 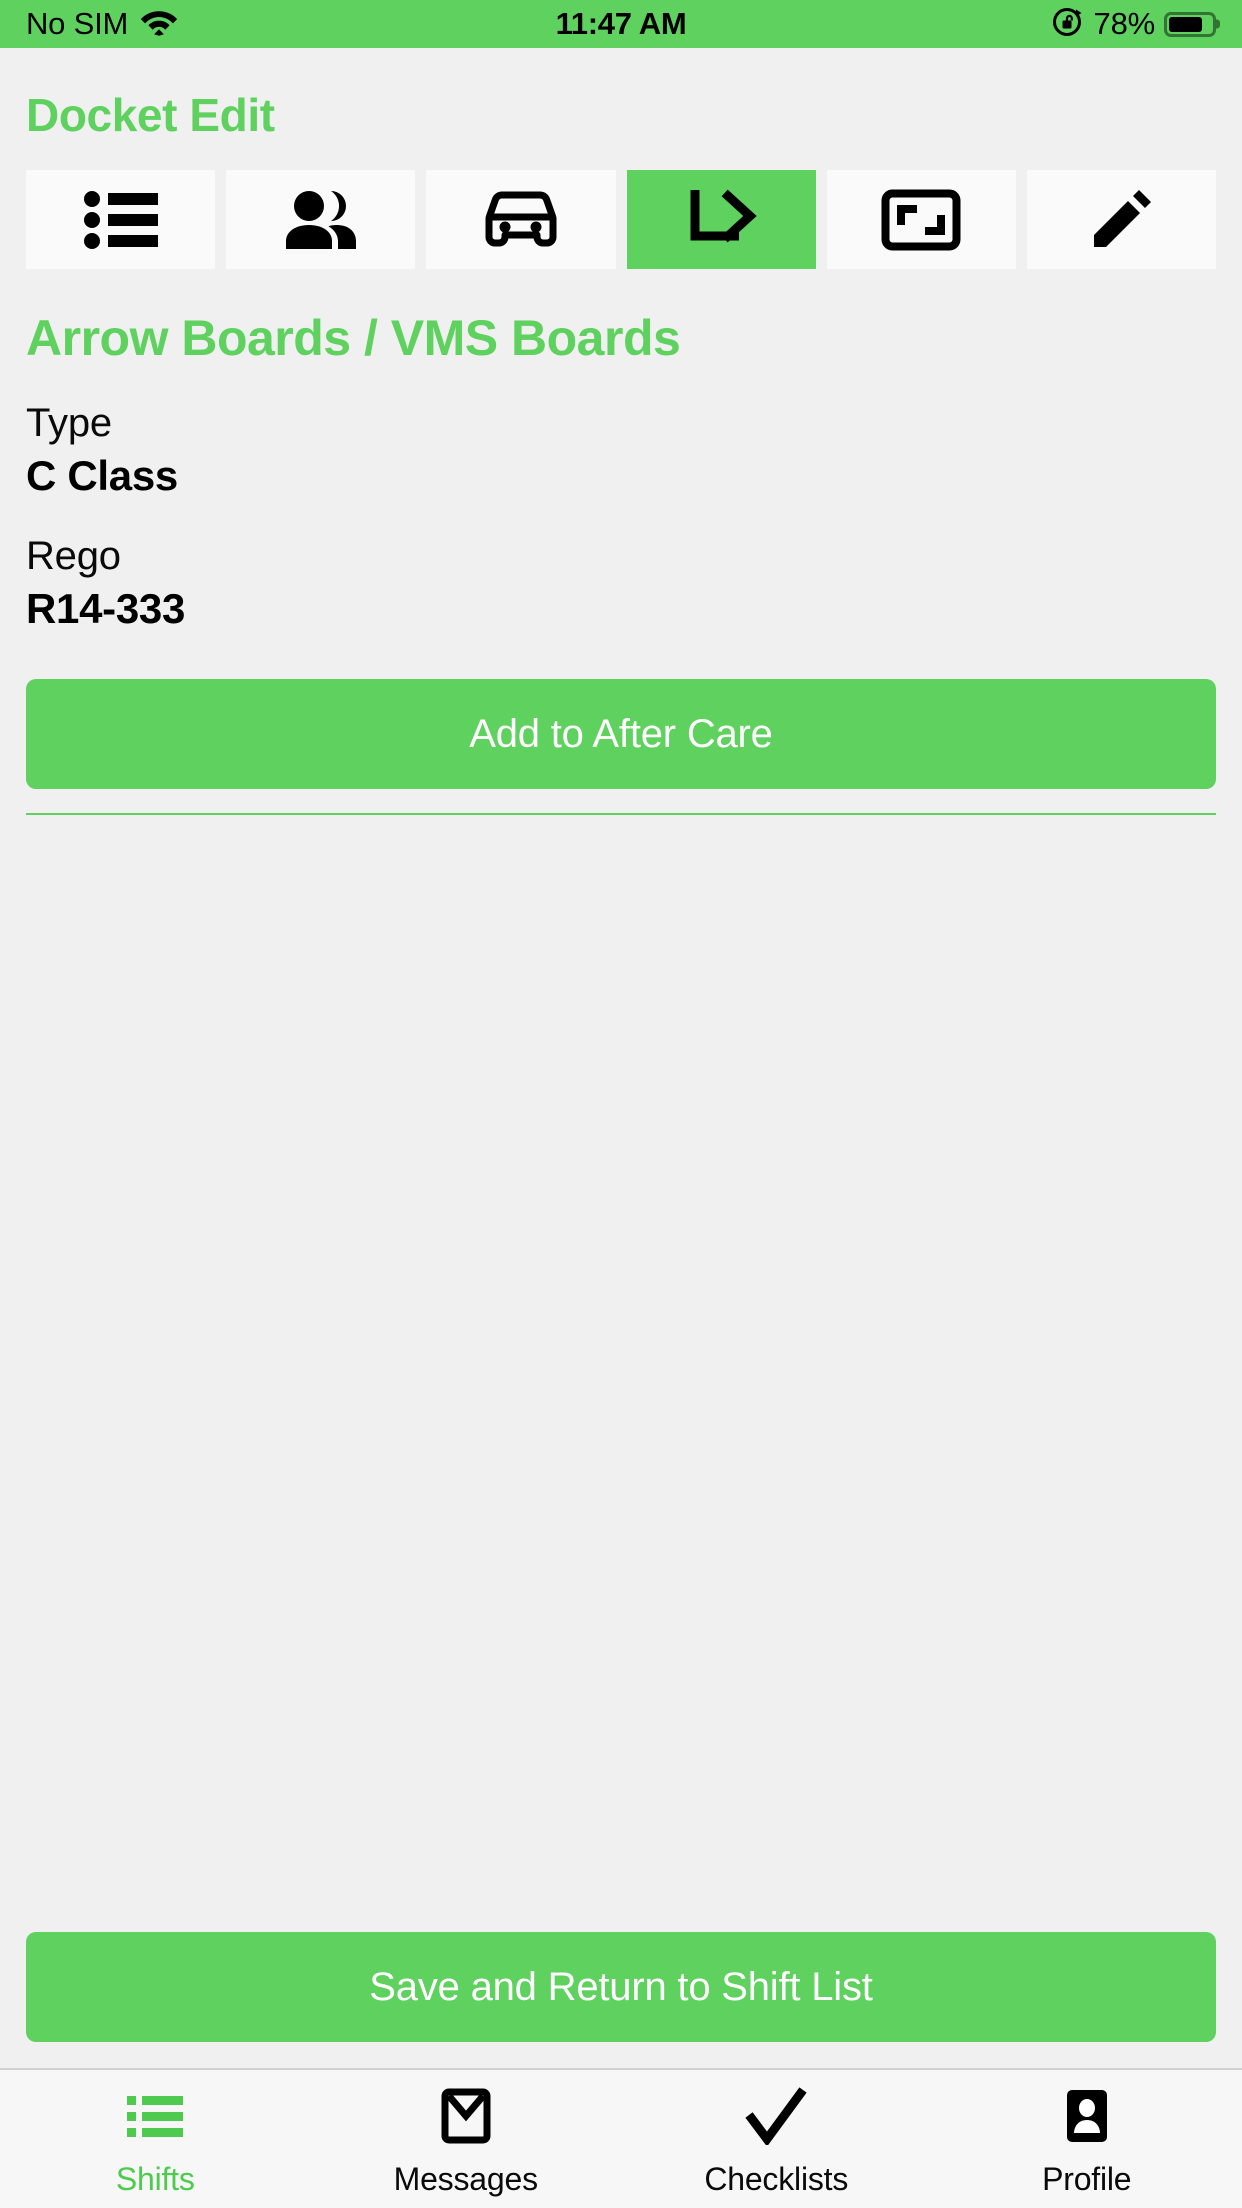 I want to click on wifi-icon, so click(x=159, y=24).